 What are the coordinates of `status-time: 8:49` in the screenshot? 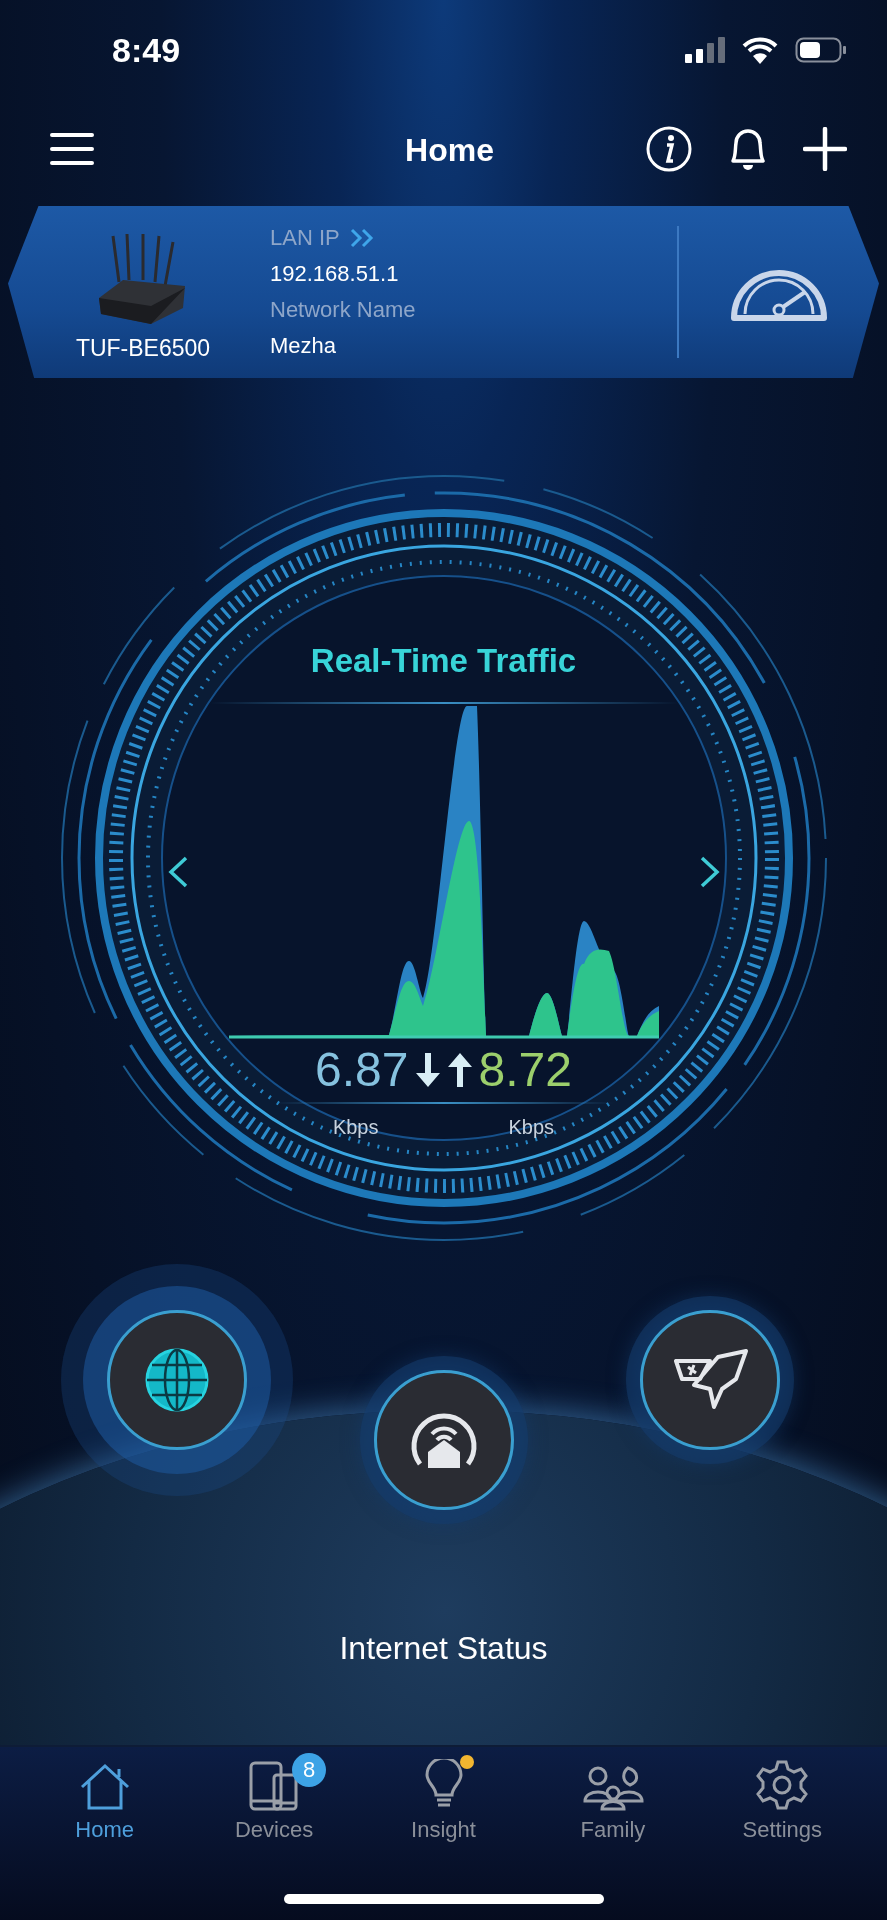 It's located at (146, 50).